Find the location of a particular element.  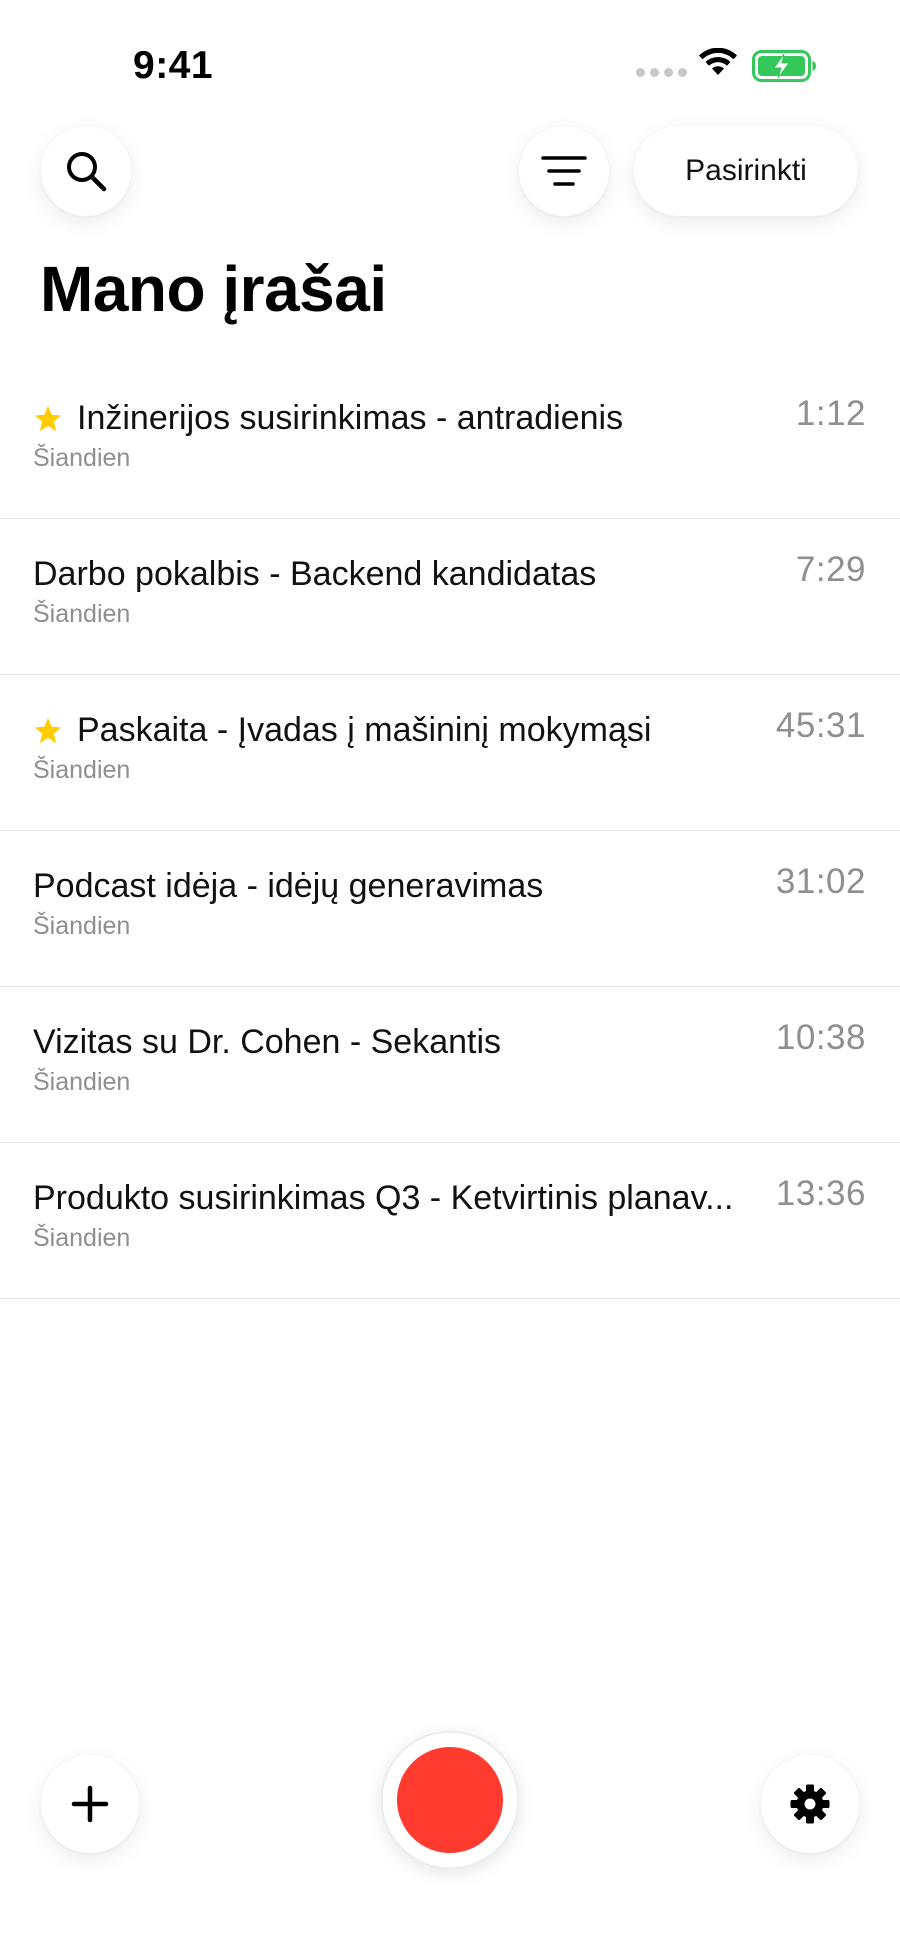

record-icon is located at coordinates (450, 1800).